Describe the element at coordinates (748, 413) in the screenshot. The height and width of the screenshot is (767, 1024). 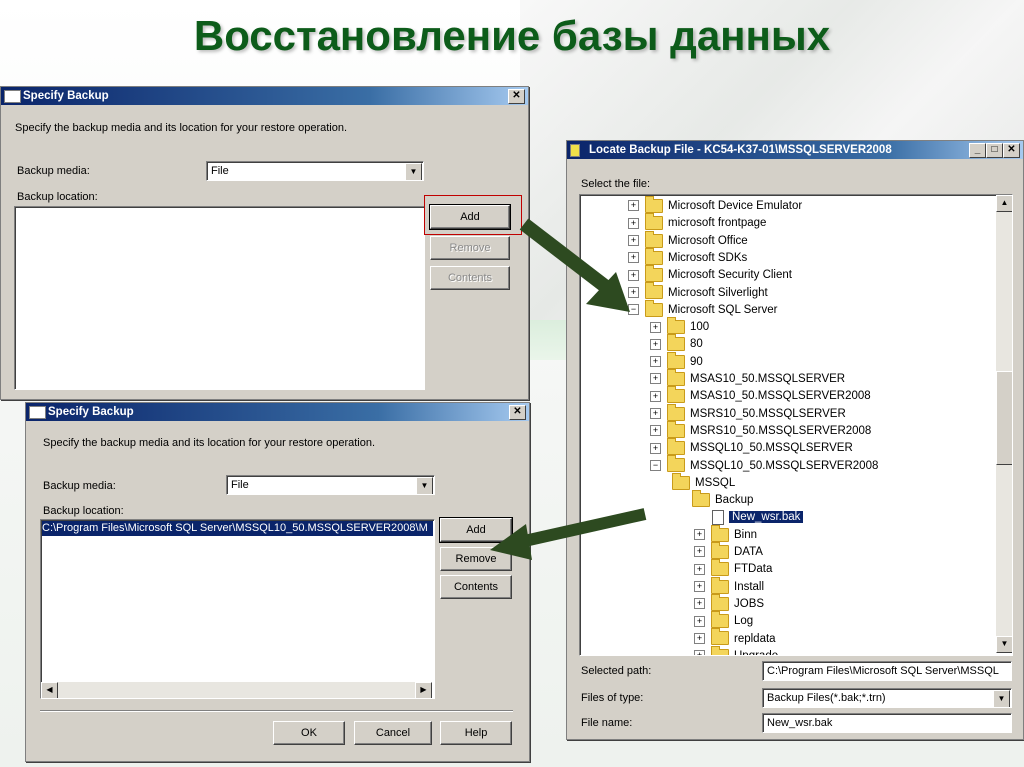
I see `tree-folder-item: + MSRS10_50.MSSQLSERVER` at that location.